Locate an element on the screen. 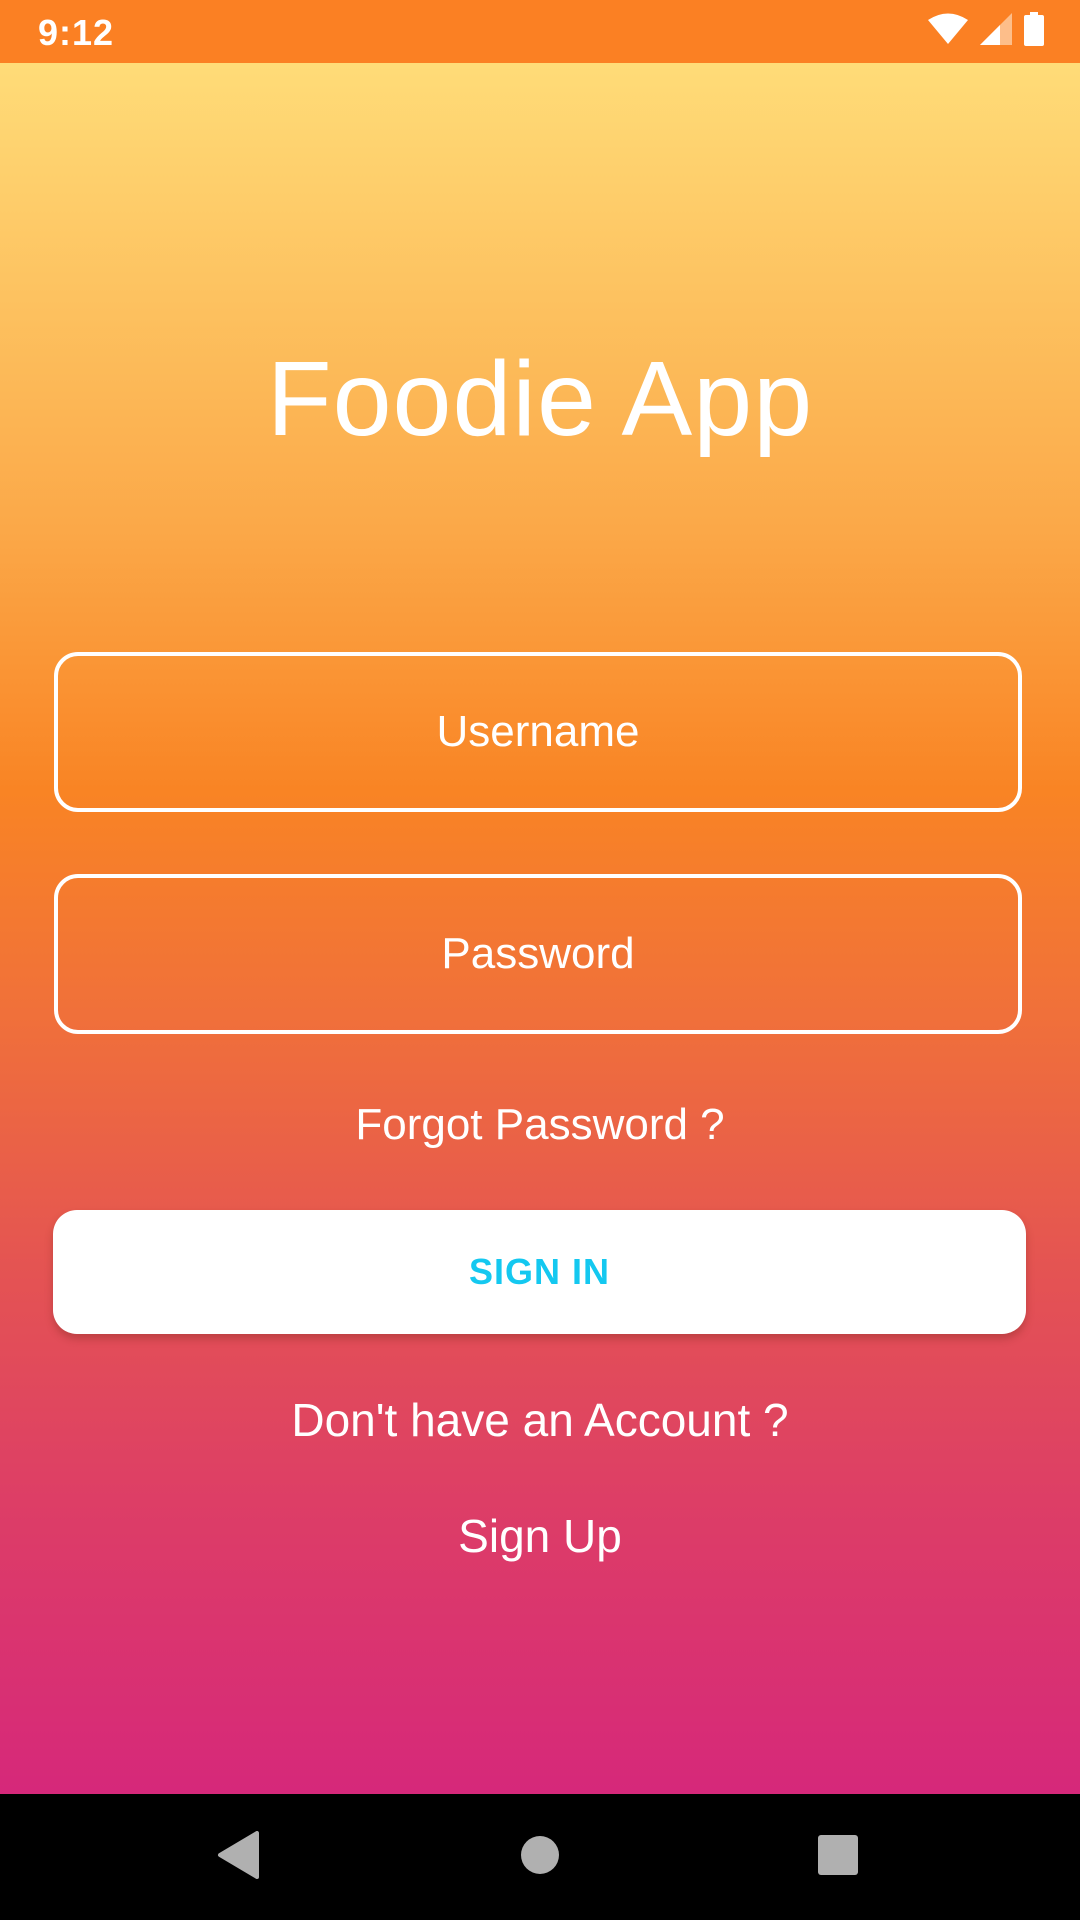 Image resolution: width=1080 pixels, height=1920 pixels. sign-in-button: SIGN IN is located at coordinates (539, 1272).